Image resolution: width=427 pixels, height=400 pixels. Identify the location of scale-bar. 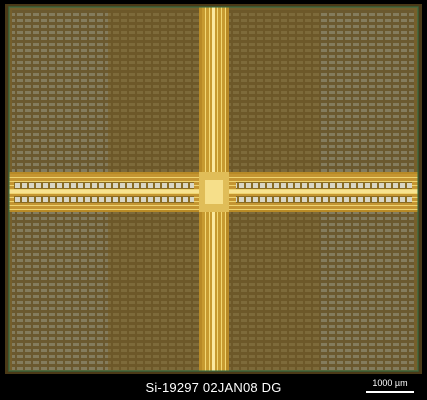
(390, 392).